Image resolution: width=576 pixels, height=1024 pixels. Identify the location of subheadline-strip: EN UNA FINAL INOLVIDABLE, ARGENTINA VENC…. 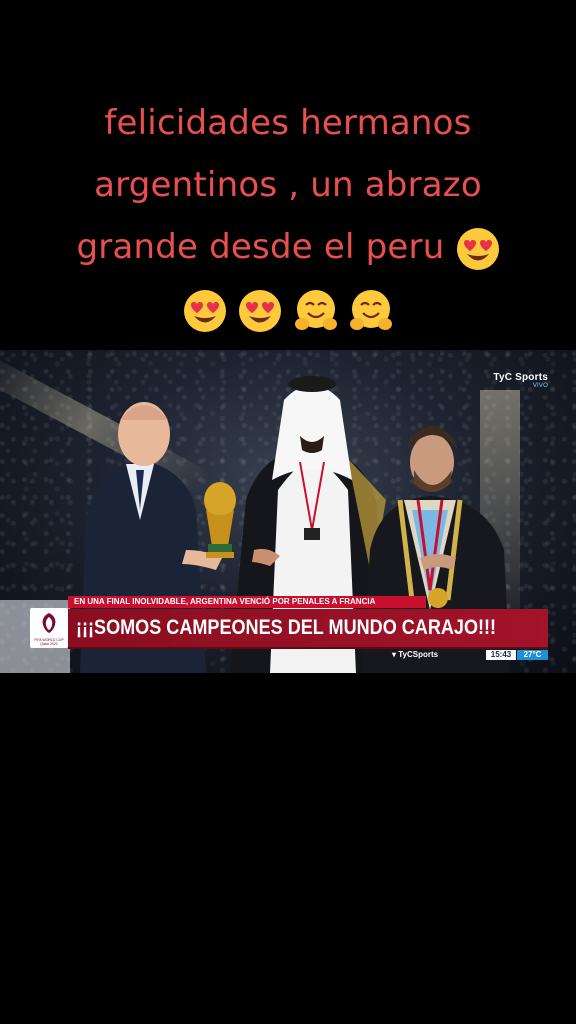
(247, 602).